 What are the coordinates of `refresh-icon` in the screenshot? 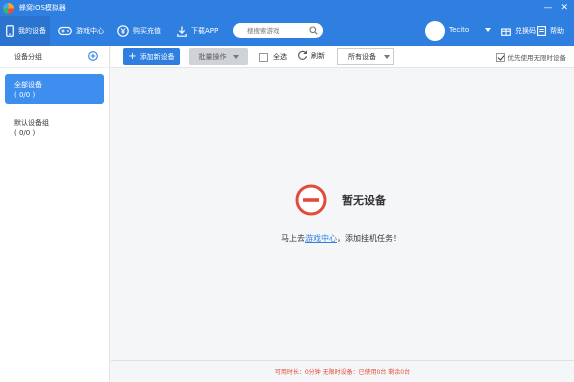 It's located at (303, 55).